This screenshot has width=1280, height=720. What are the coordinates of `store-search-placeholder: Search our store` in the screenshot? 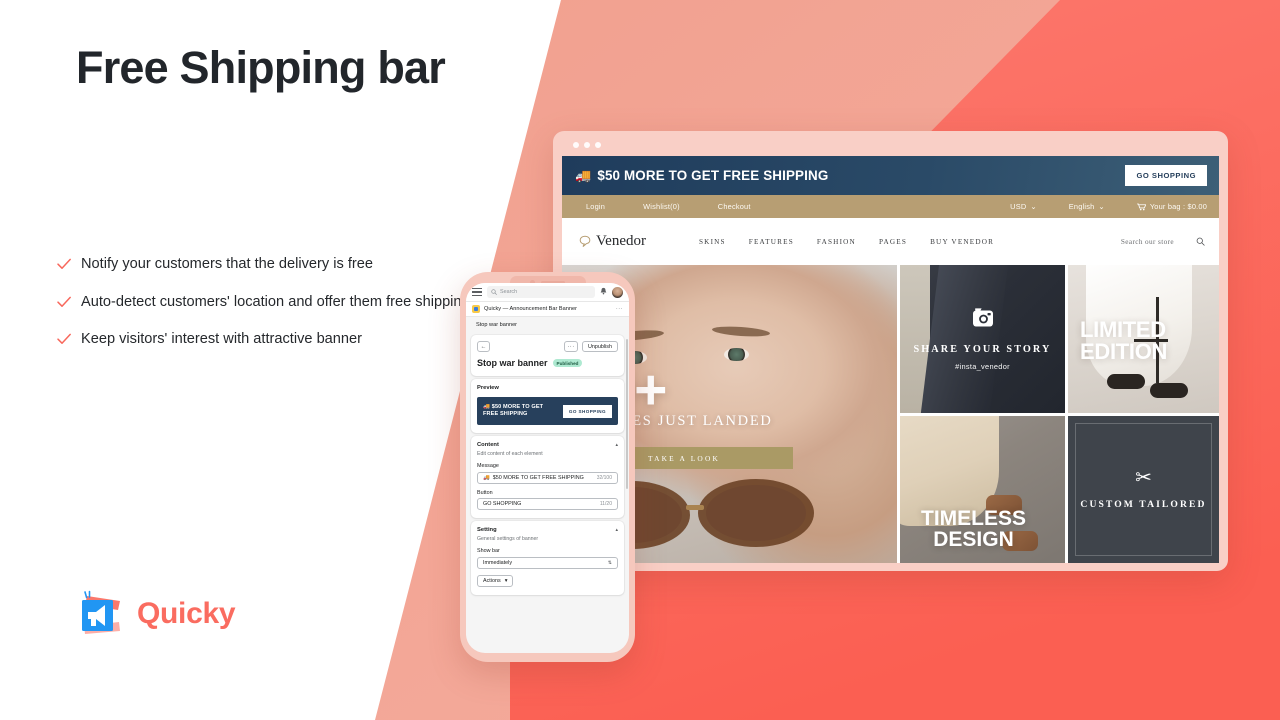 It's located at (1147, 241).